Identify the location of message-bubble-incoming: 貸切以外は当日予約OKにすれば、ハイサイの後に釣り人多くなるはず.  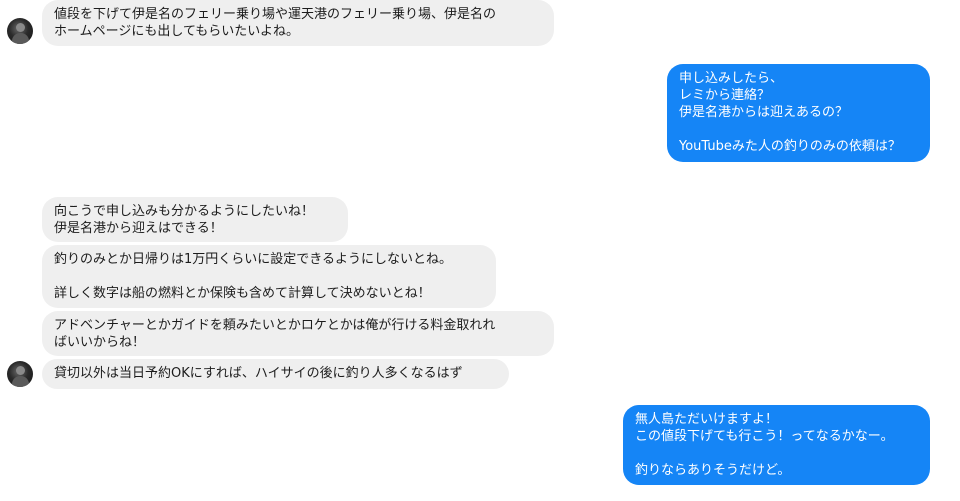
(275, 374).